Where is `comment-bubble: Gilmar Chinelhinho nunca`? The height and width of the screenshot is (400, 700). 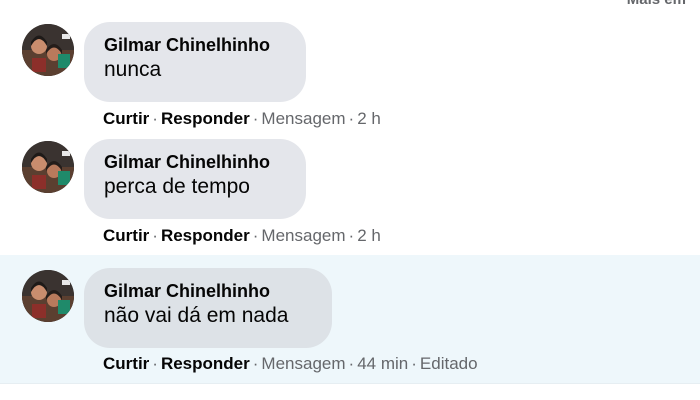 comment-bubble: Gilmar Chinelhinho nunca is located at coordinates (195, 62).